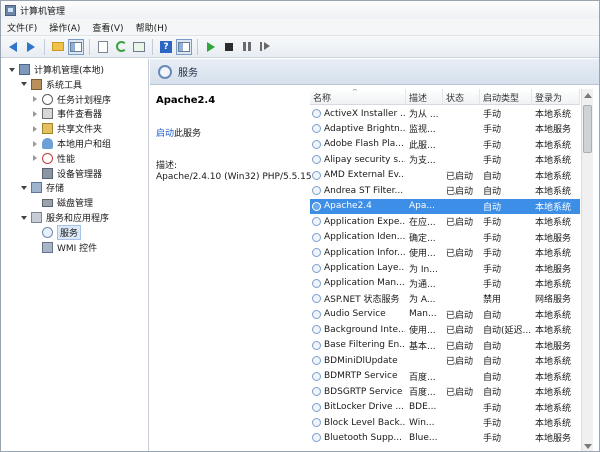 This screenshot has height=452, width=600. What do you see at coordinates (445, 237) in the screenshot?
I see `service-row: Application Iden... 确定... 手动 本地服务` at bounding box center [445, 237].